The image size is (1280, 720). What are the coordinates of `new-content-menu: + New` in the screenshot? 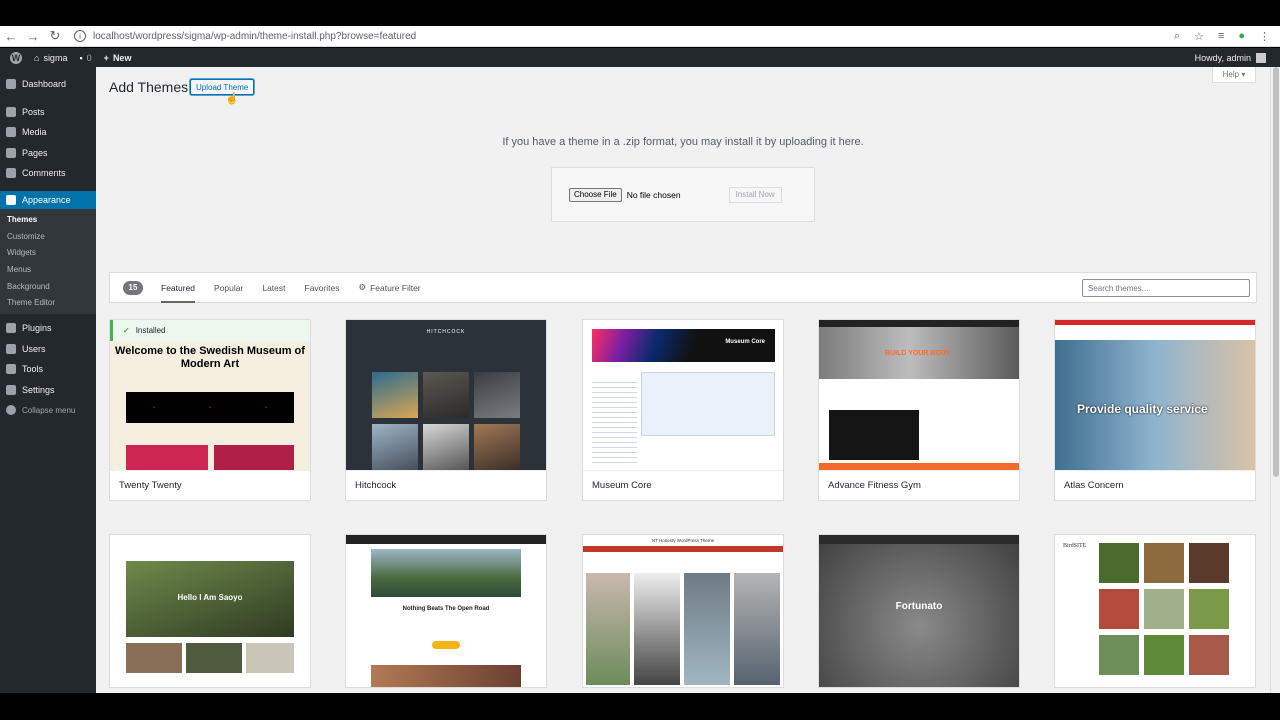 It's located at (118, 57).